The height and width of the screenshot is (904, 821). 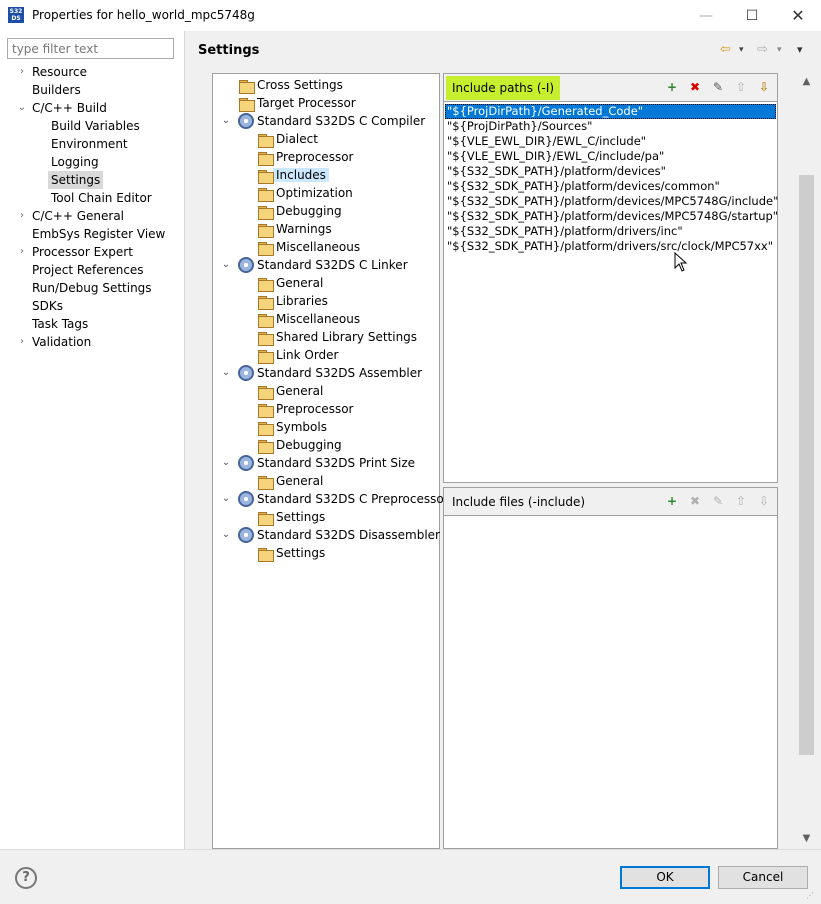 I want to click on maximize-button: ☐, so click(x=752, y=15).